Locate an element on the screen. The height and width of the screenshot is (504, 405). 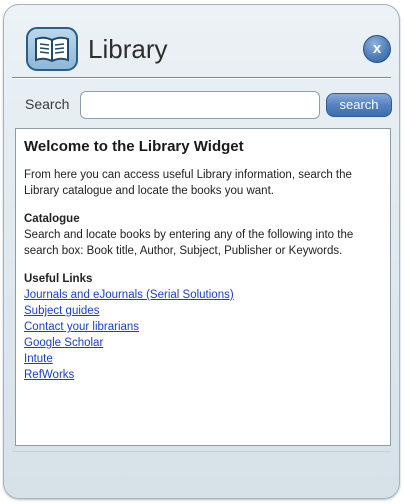
search-input is located at coordinates (200, 105).